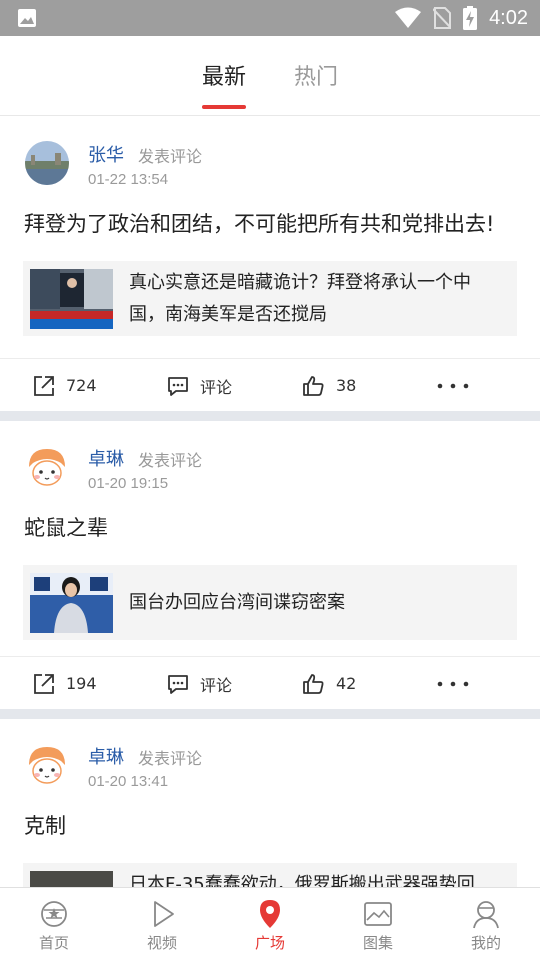 Image resolution: width=540 pixels, height=960 pixels. What do you see at coordinates (270, 682) in the screenshot?
I see `post-actions: 194 评论 42` at bounding box center [270, 682].